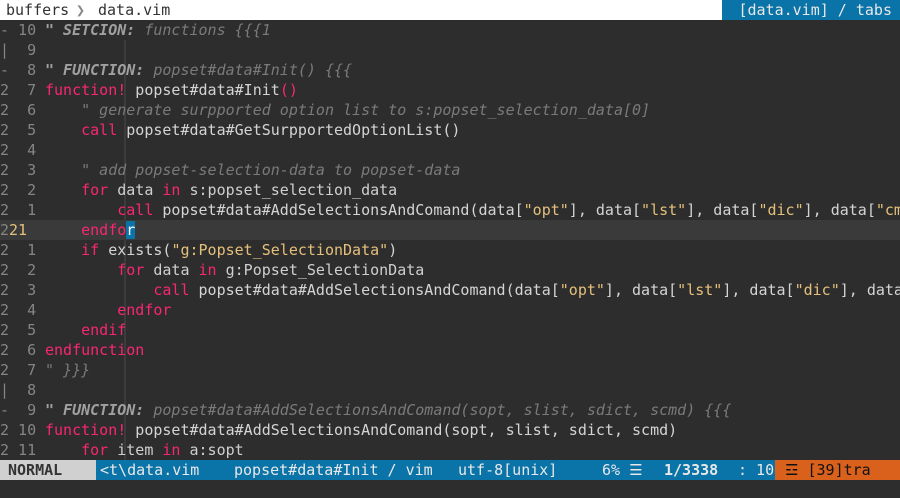 This screenshot has height=498, width=900. Describe the element at coordinates (700, 290) in the screenshot. I see `token: "lst"` at that location.